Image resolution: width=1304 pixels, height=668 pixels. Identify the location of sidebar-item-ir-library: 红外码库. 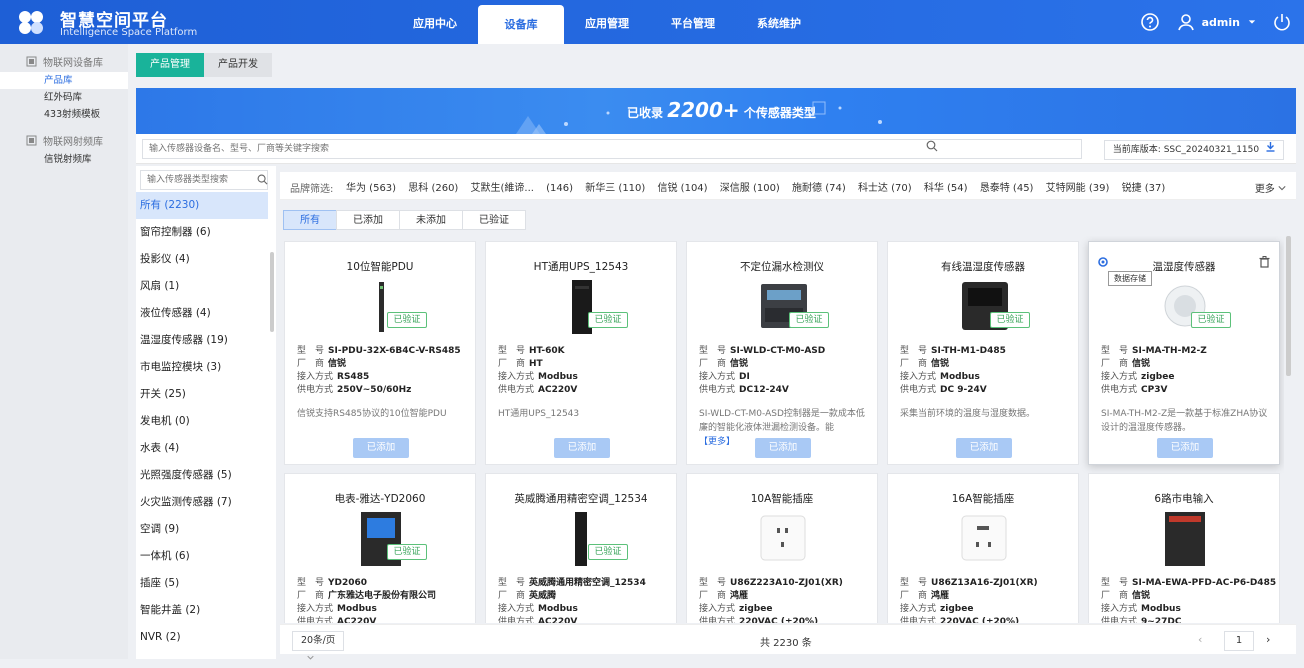
(64, 97).